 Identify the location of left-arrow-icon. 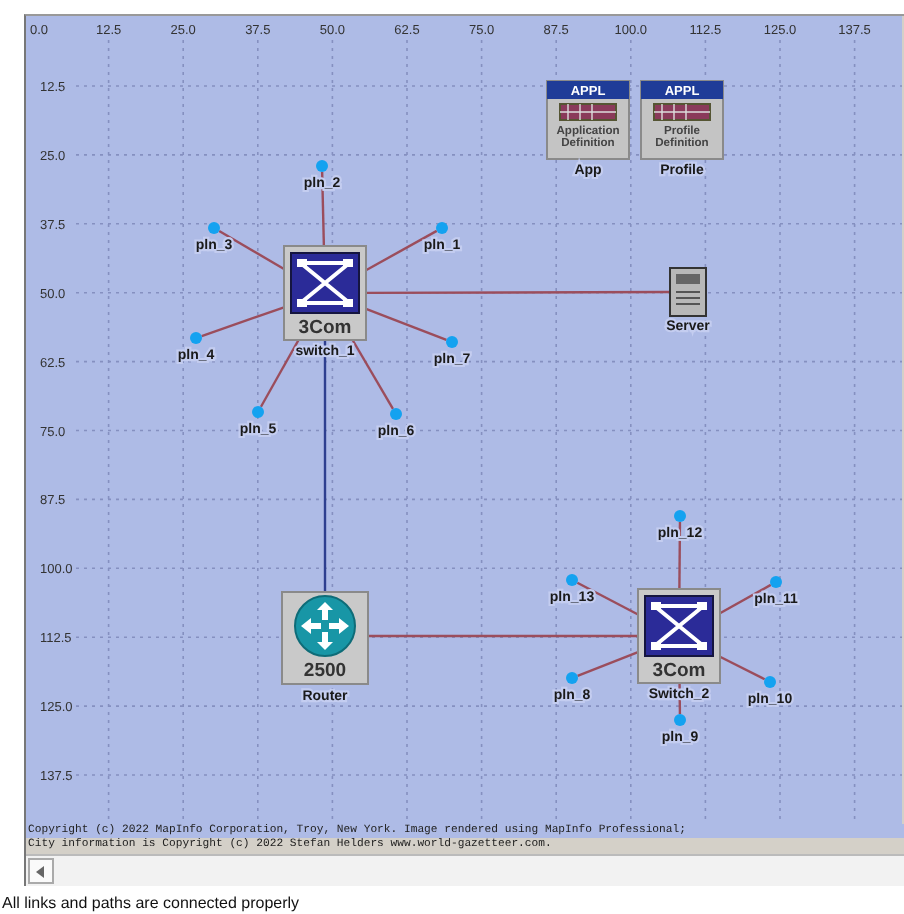
(41, 871).